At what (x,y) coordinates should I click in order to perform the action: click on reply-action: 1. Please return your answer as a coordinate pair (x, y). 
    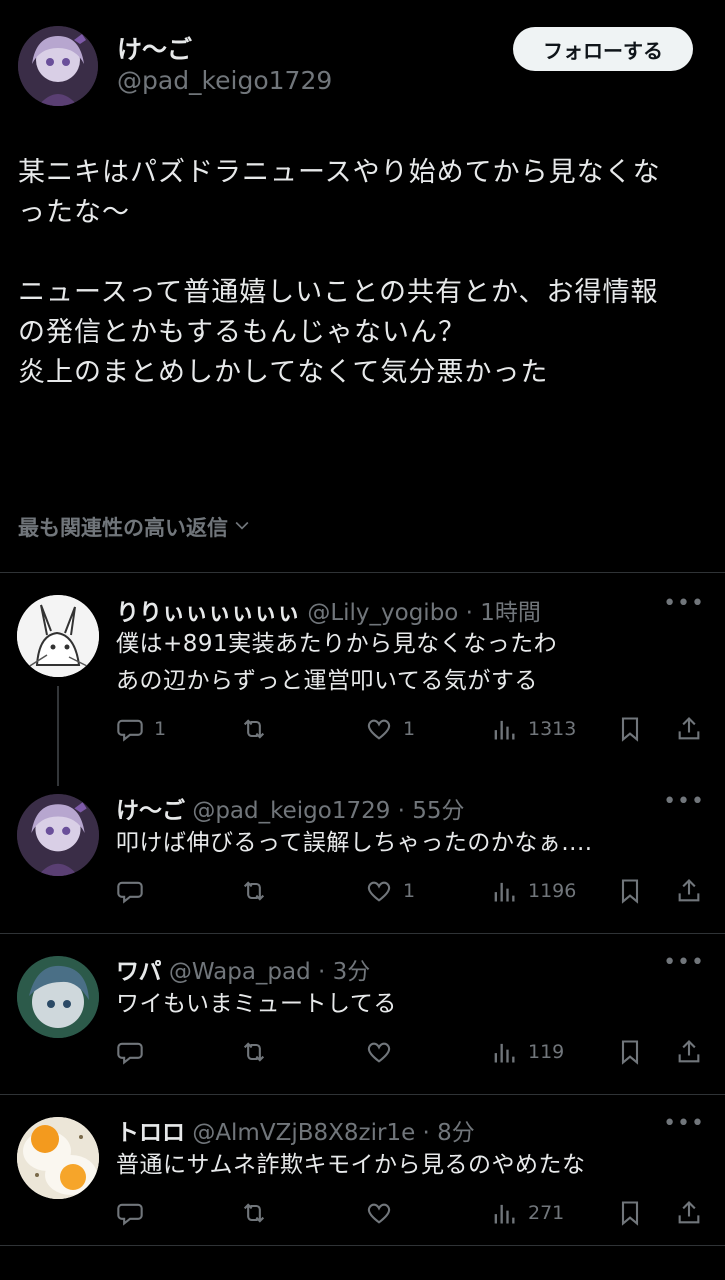
    Looking at the image, I should click on (141, 729).